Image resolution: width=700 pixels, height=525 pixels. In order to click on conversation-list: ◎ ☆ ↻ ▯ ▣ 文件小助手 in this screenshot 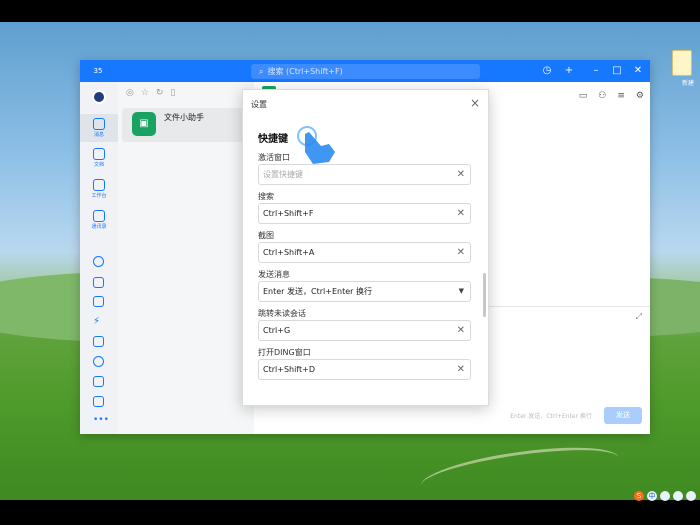, I will do `click(186, 258)`.